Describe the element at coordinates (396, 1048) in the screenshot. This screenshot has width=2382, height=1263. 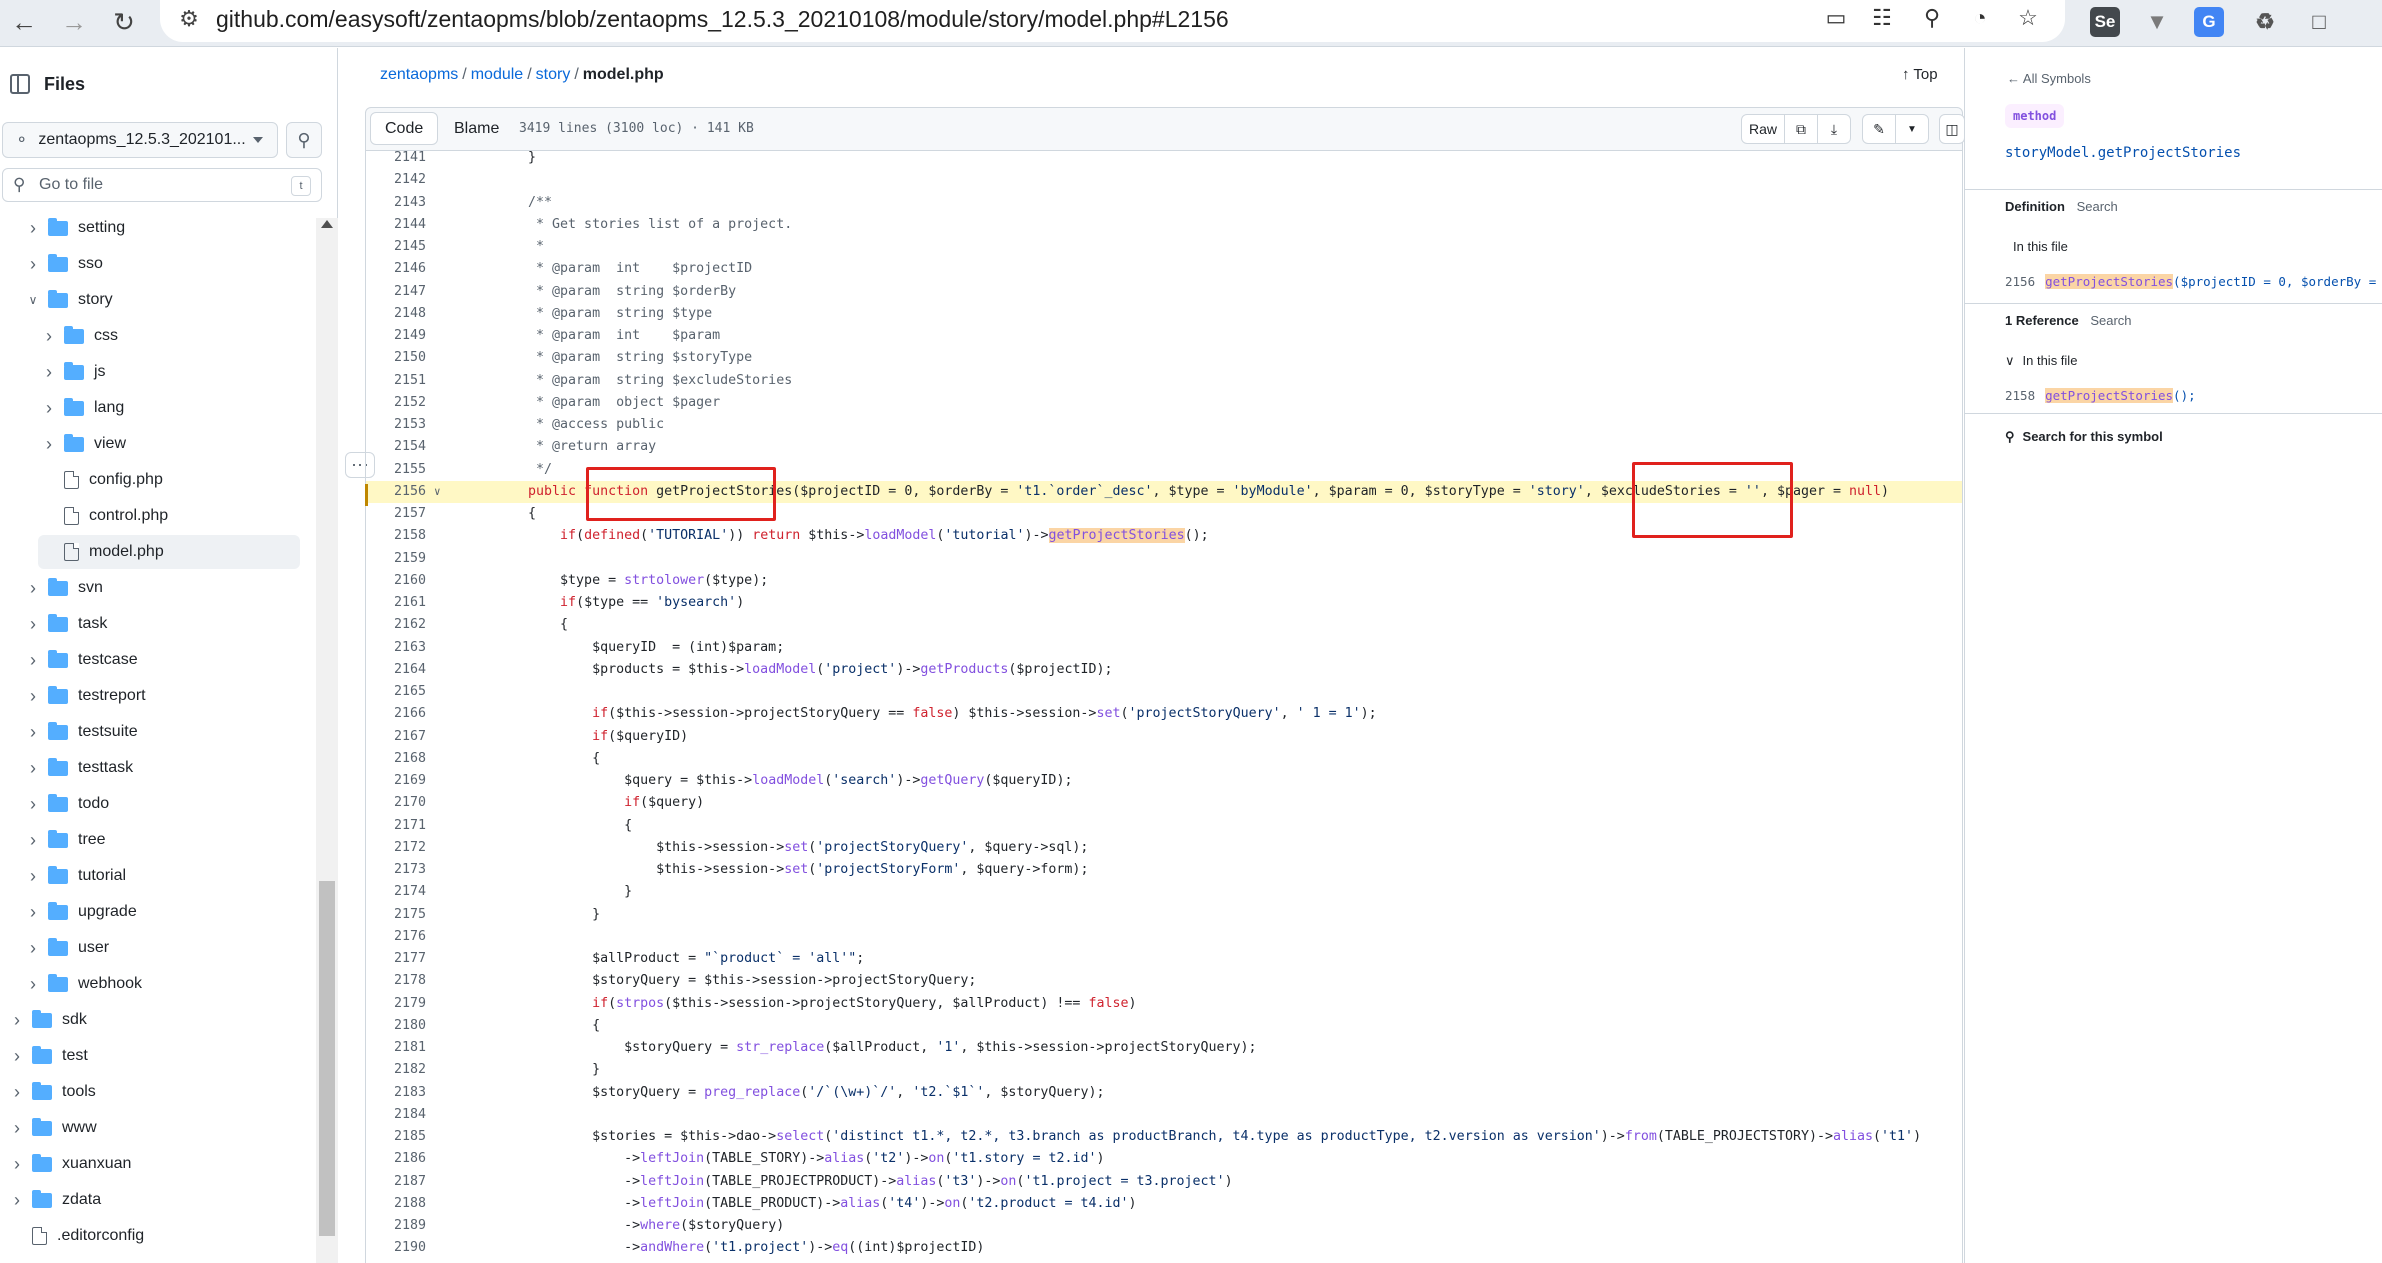
I see `line-number: 2181` at that location.